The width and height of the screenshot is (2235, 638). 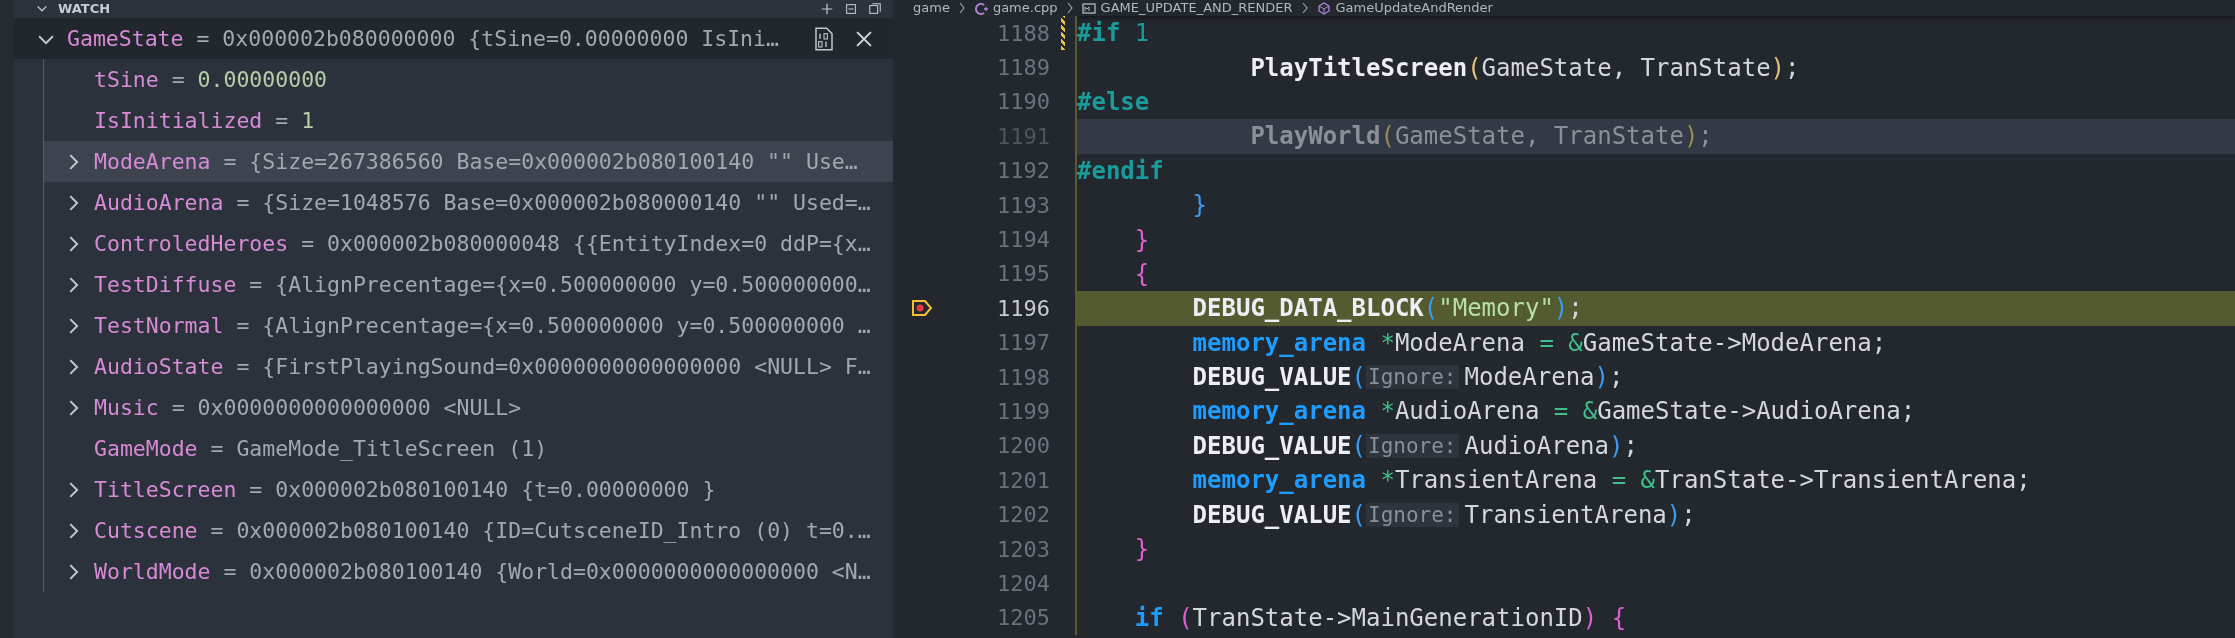 I want to click on line-number: 1195, so click(x=1023, y=274).